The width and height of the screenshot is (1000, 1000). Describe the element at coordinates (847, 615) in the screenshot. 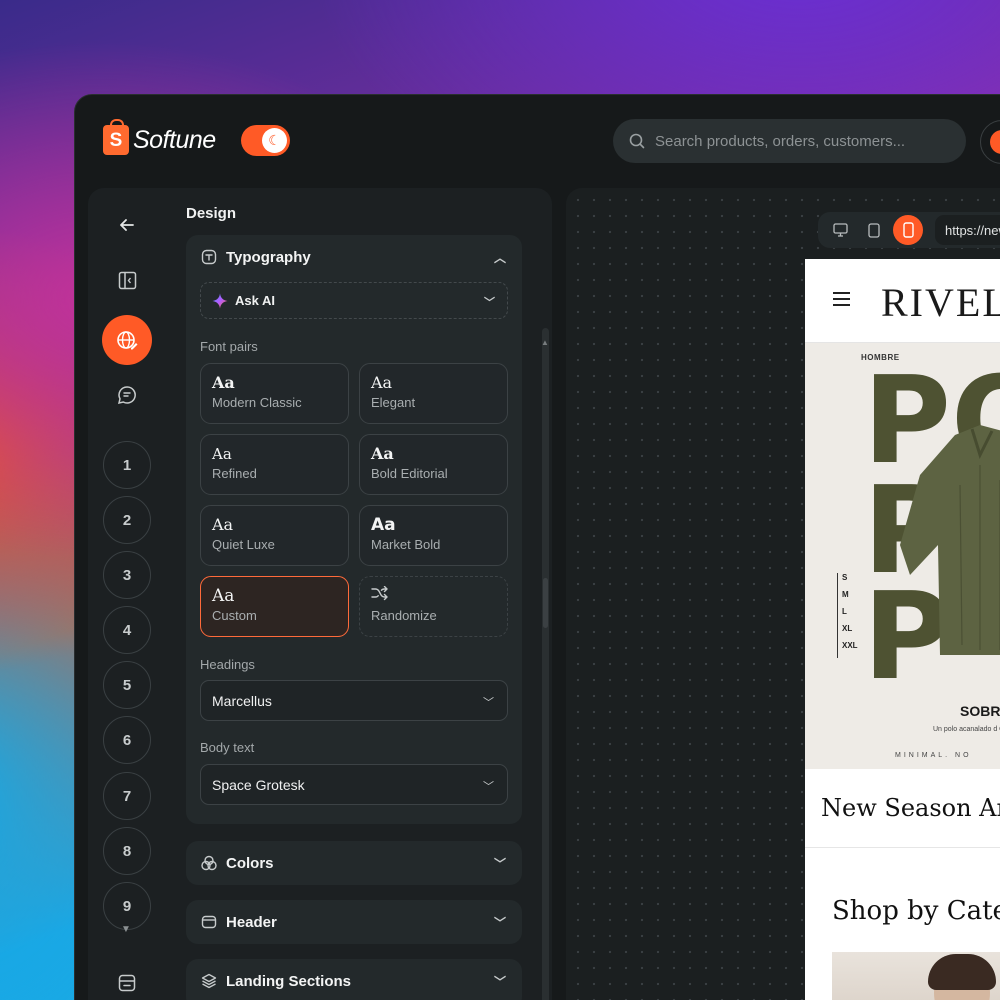

I see `size-list: S M L XL XXL` at that location.